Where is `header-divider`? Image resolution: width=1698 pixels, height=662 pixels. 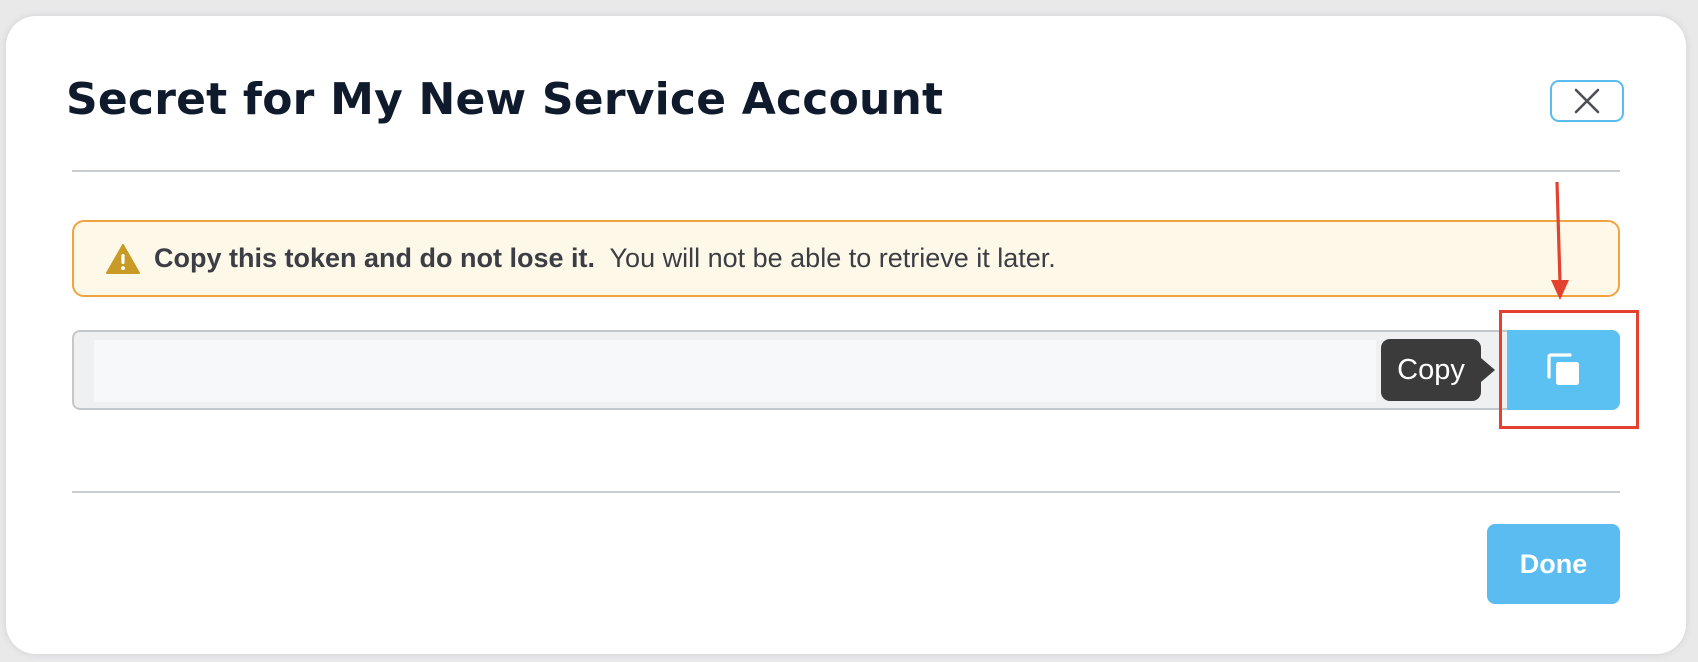
header-divider is located at coordinates (846, 171).